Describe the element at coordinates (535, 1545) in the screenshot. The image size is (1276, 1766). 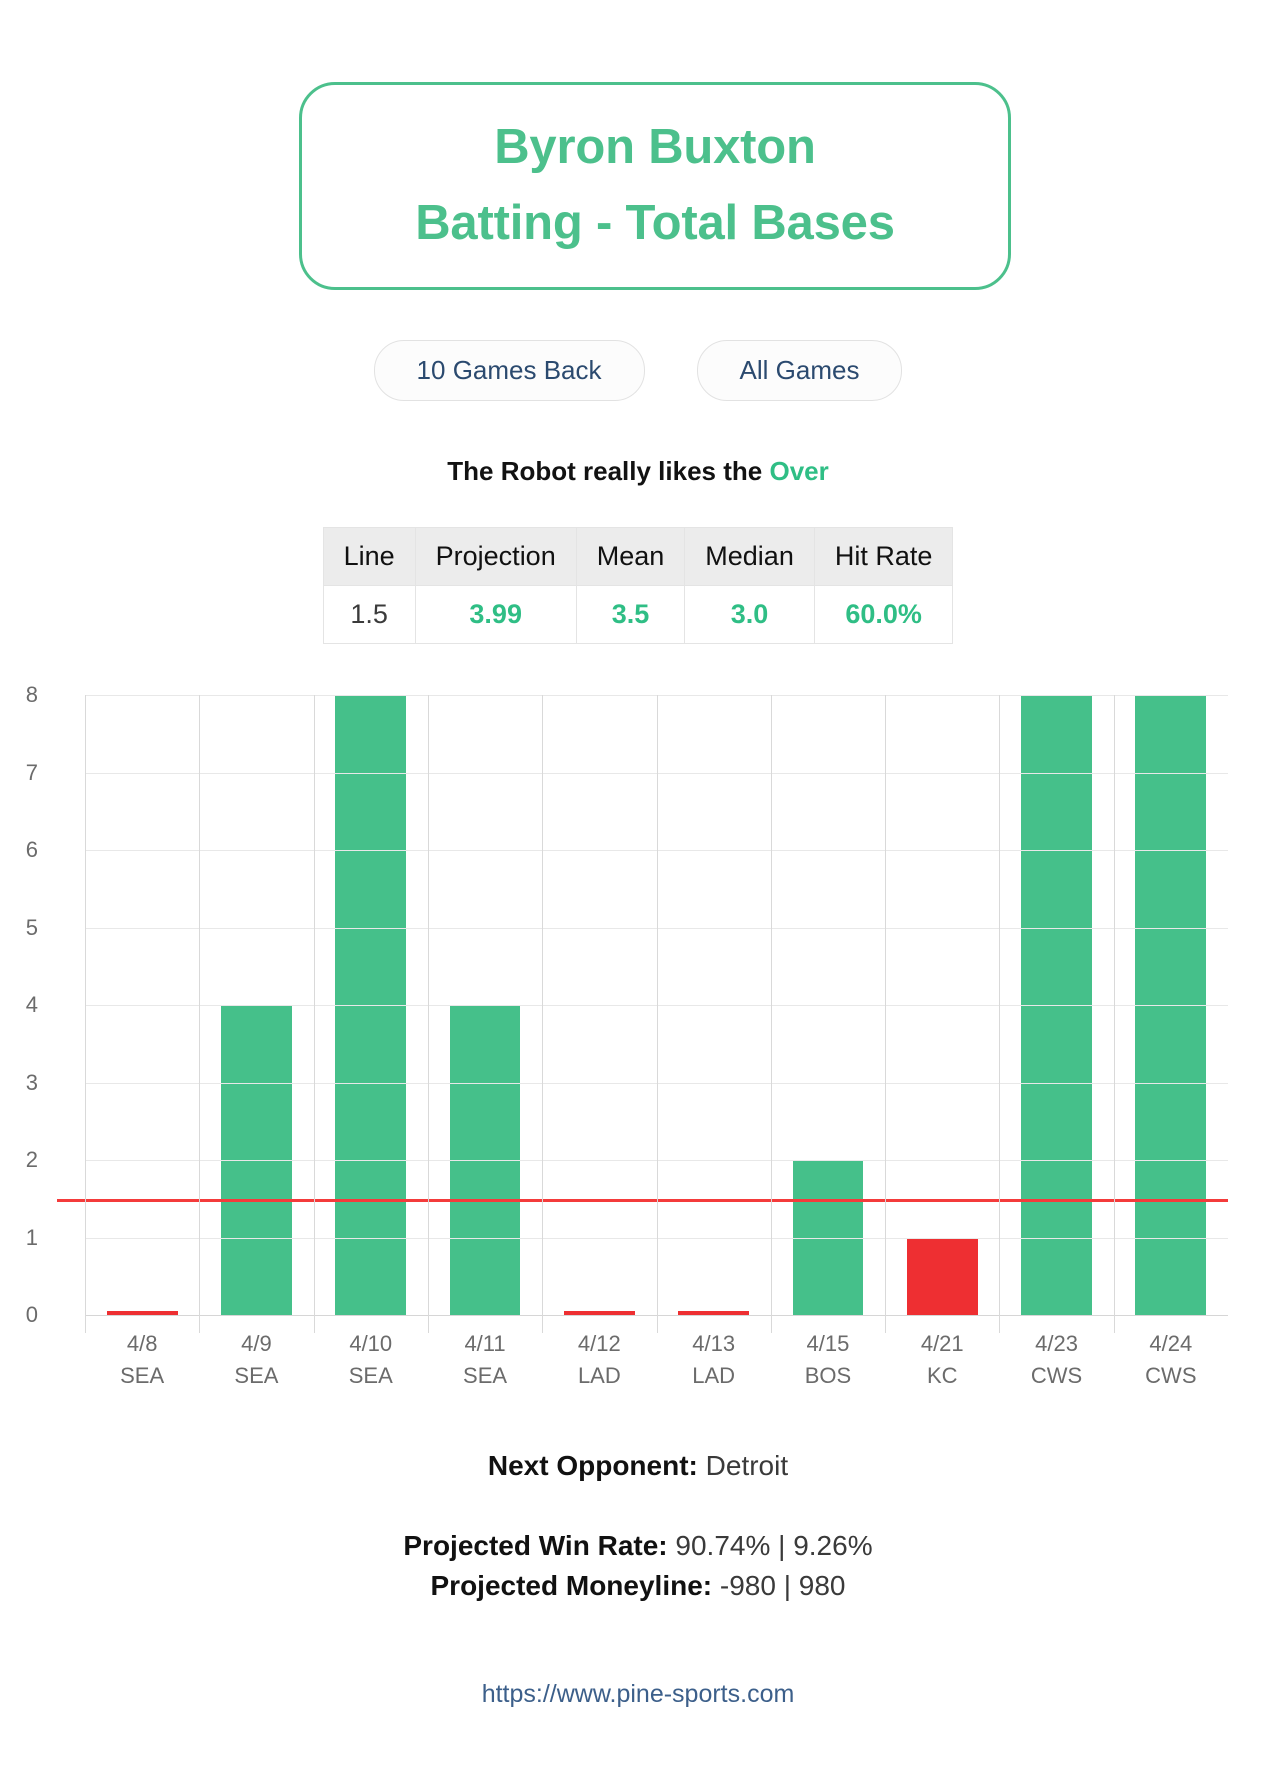
I see `projected-win-rate-label: Projected Win Rate:` at that location.